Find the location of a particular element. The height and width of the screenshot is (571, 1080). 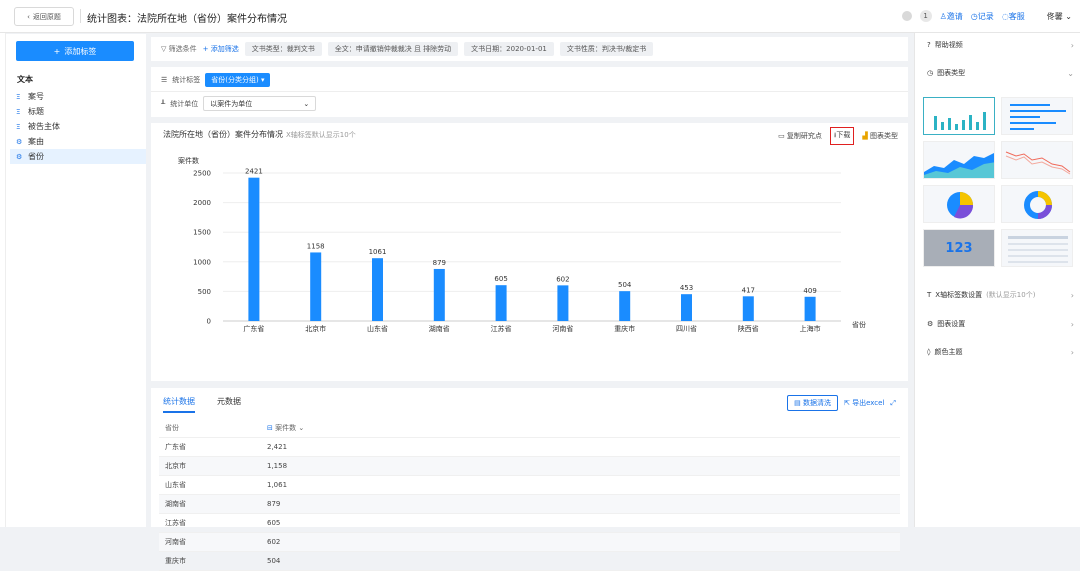

y-tick-label: 500 is located at coordinates (204, 292).